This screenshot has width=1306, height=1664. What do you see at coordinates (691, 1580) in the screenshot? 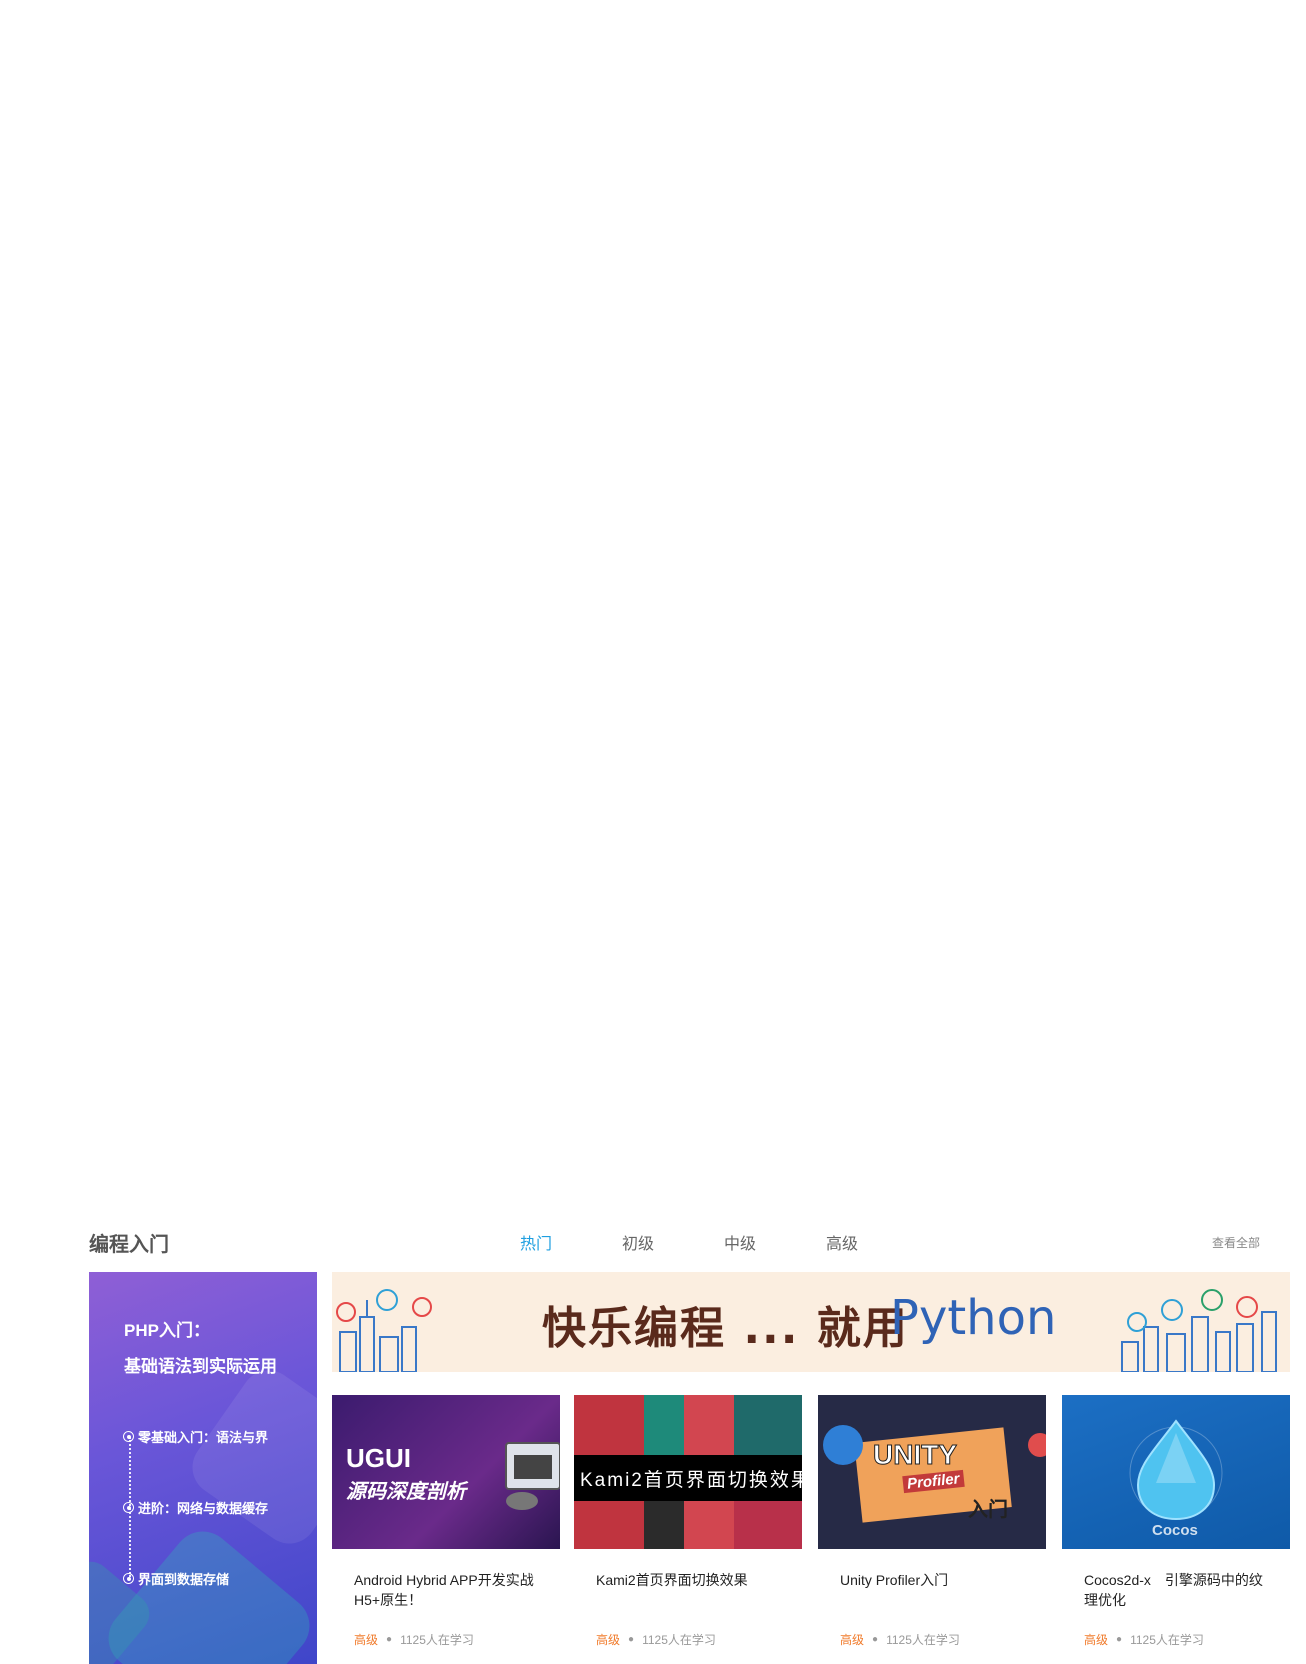
I see `course-title: Kami2首页界面切换效果` at bounding box center [691, 1580].